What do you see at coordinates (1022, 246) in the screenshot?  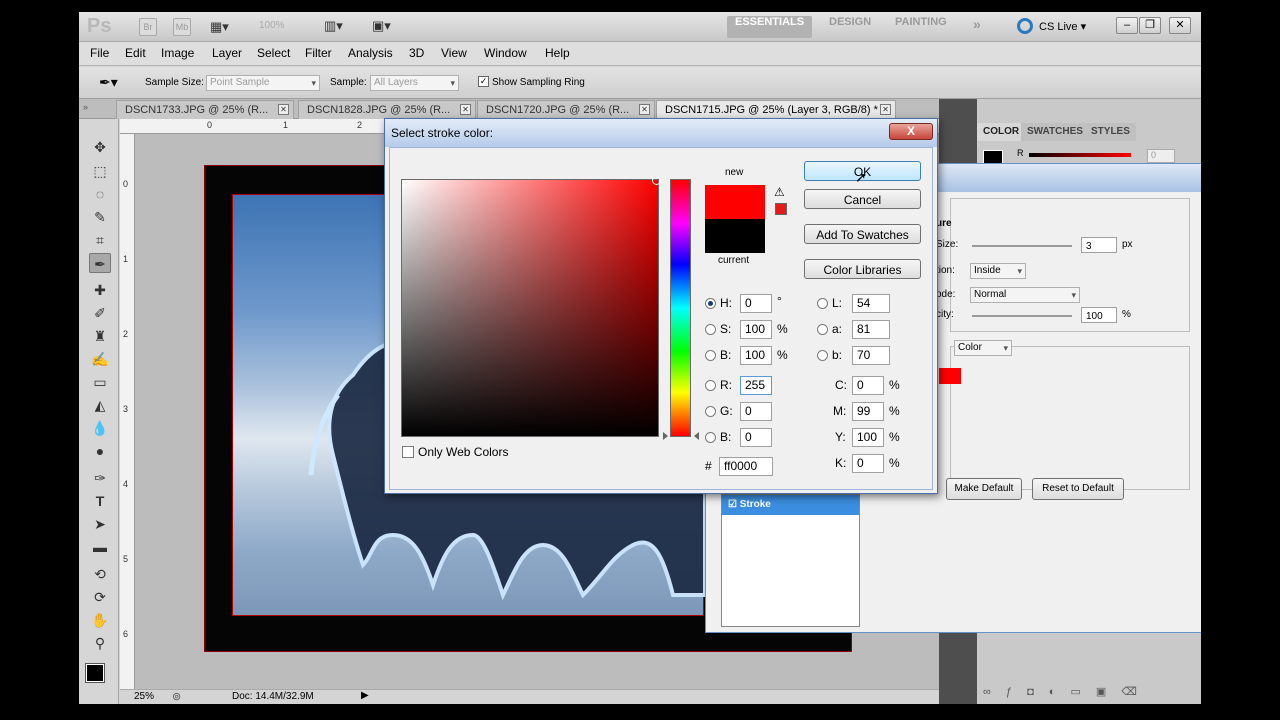 I see `size-slider` at bounding box center [1022, 246].